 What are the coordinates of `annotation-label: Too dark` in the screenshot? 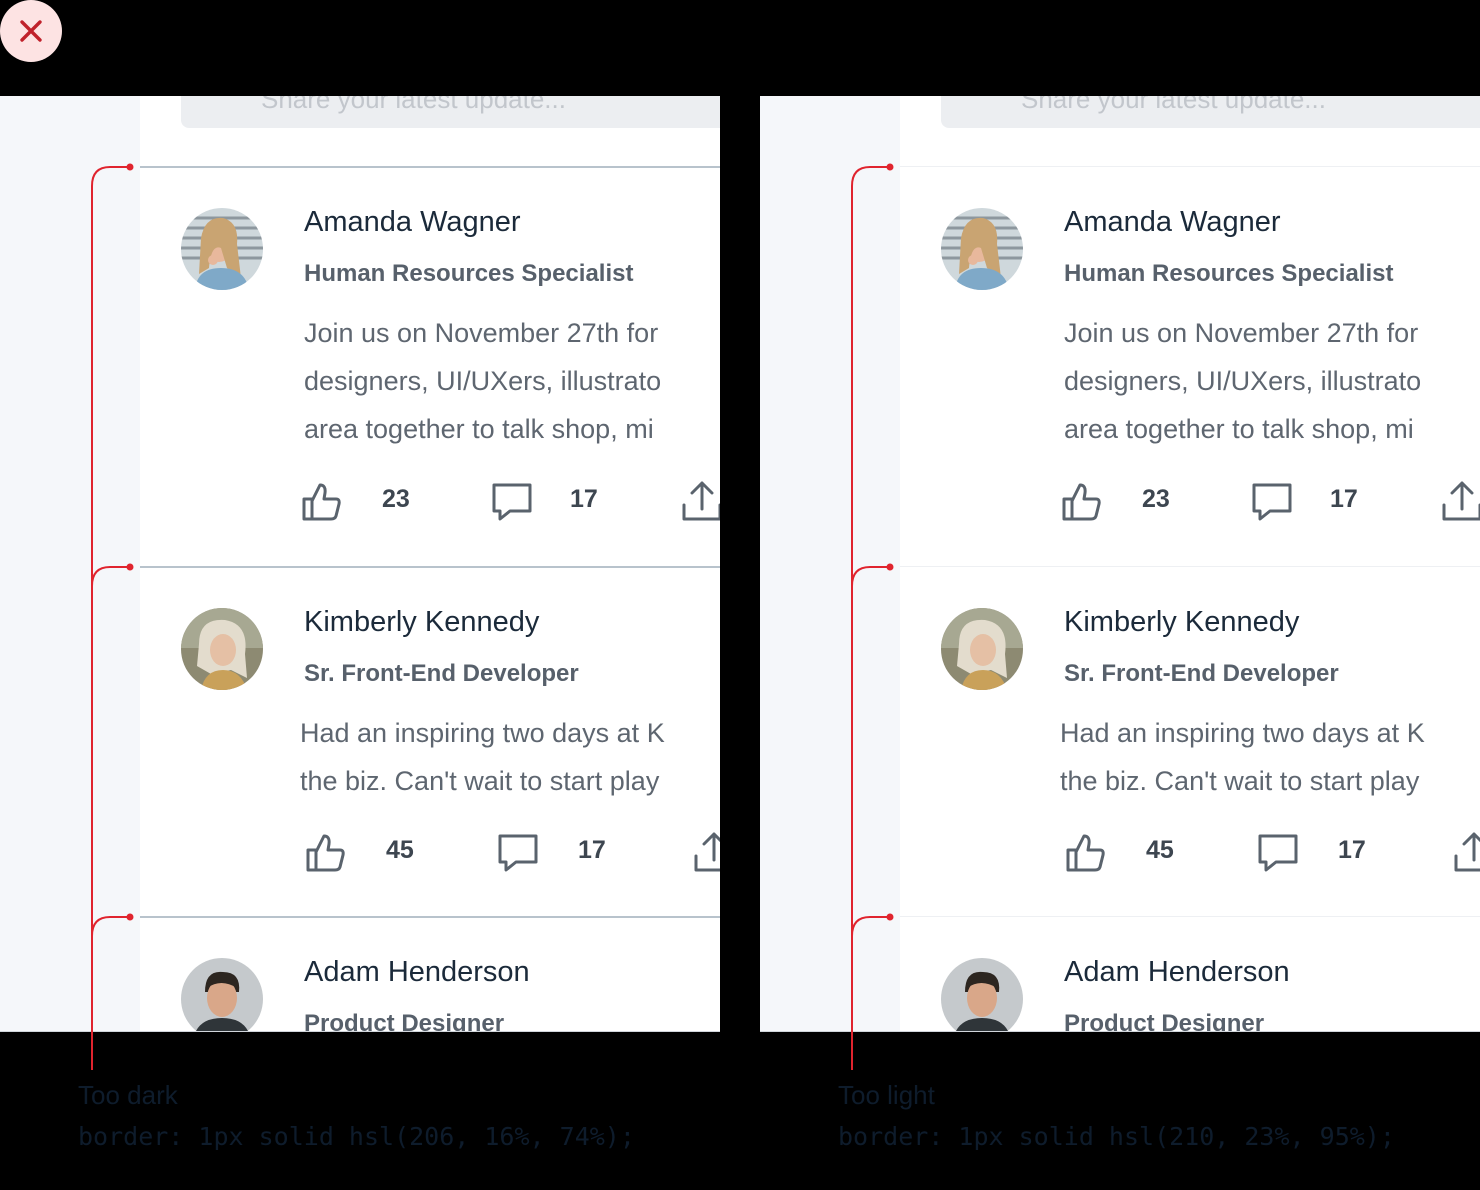 It's located at (128, 1095).